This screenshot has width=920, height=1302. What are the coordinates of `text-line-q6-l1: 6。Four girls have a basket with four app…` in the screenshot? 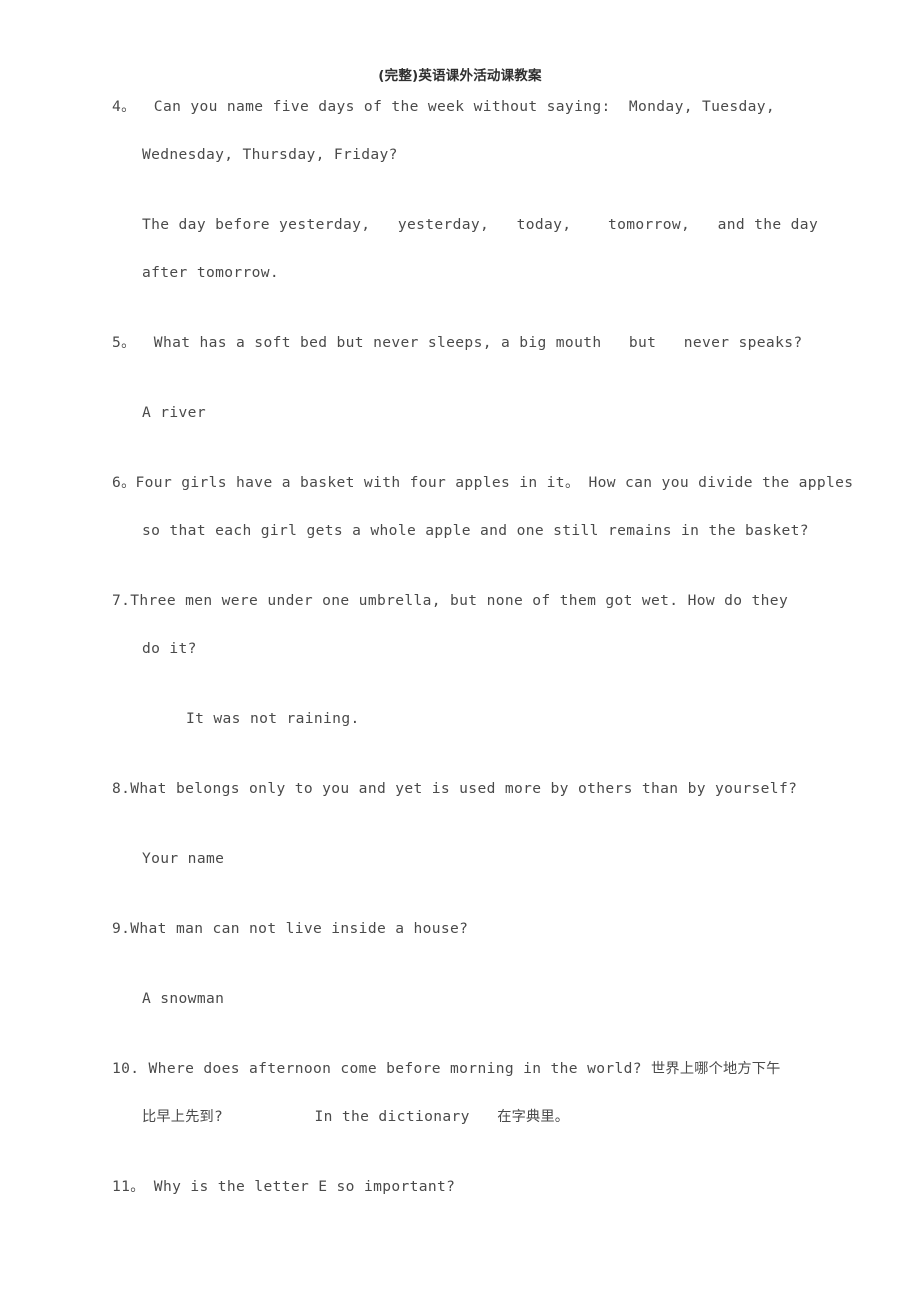 It's located at (483, 482).